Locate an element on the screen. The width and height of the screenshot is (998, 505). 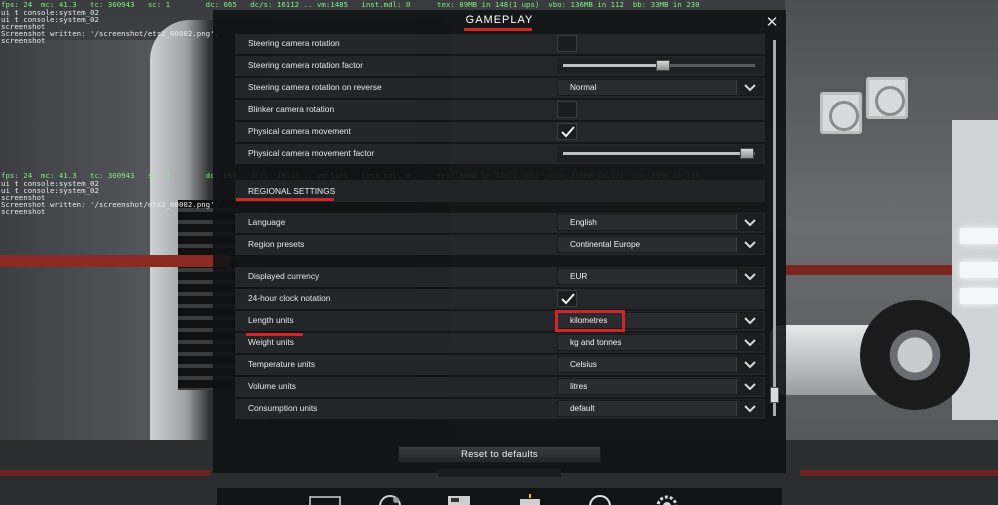
steering-camera-rotation-checkbox is located at coordinates (567, 43).